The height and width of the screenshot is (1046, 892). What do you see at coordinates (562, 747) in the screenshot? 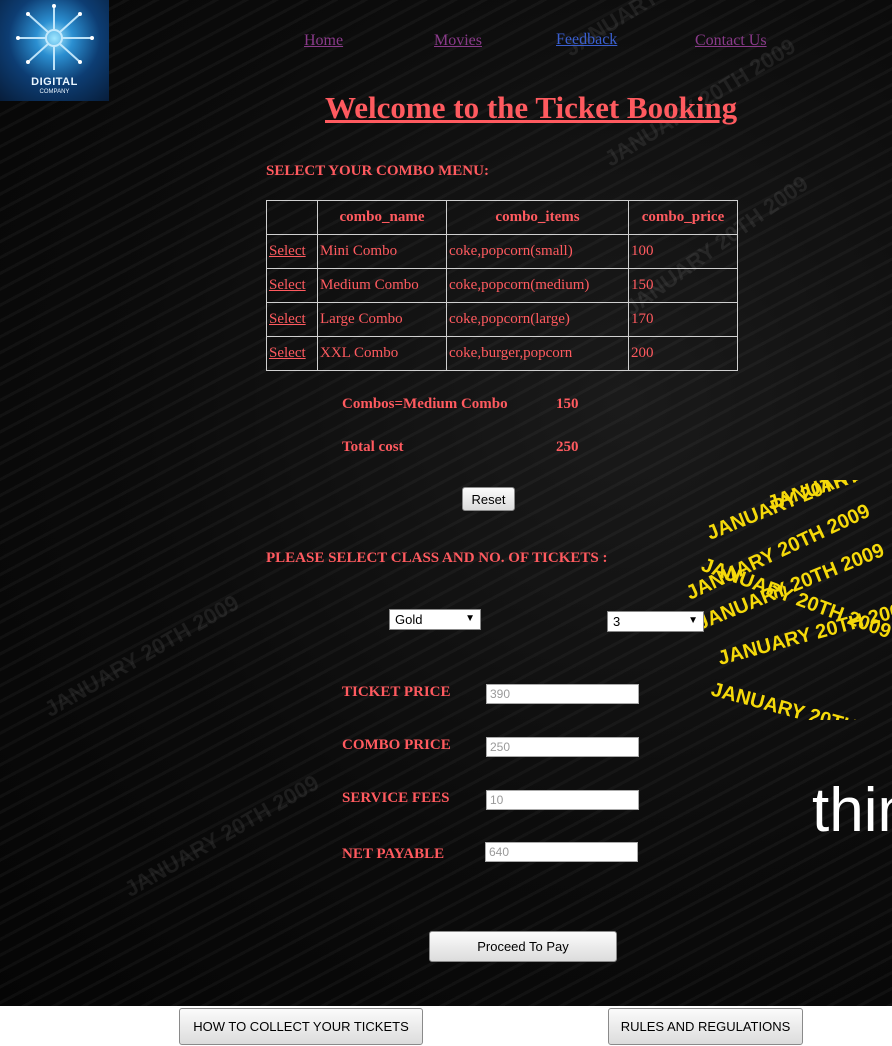
I see `combo-price-field: 250` at bounding box center [562, 747].